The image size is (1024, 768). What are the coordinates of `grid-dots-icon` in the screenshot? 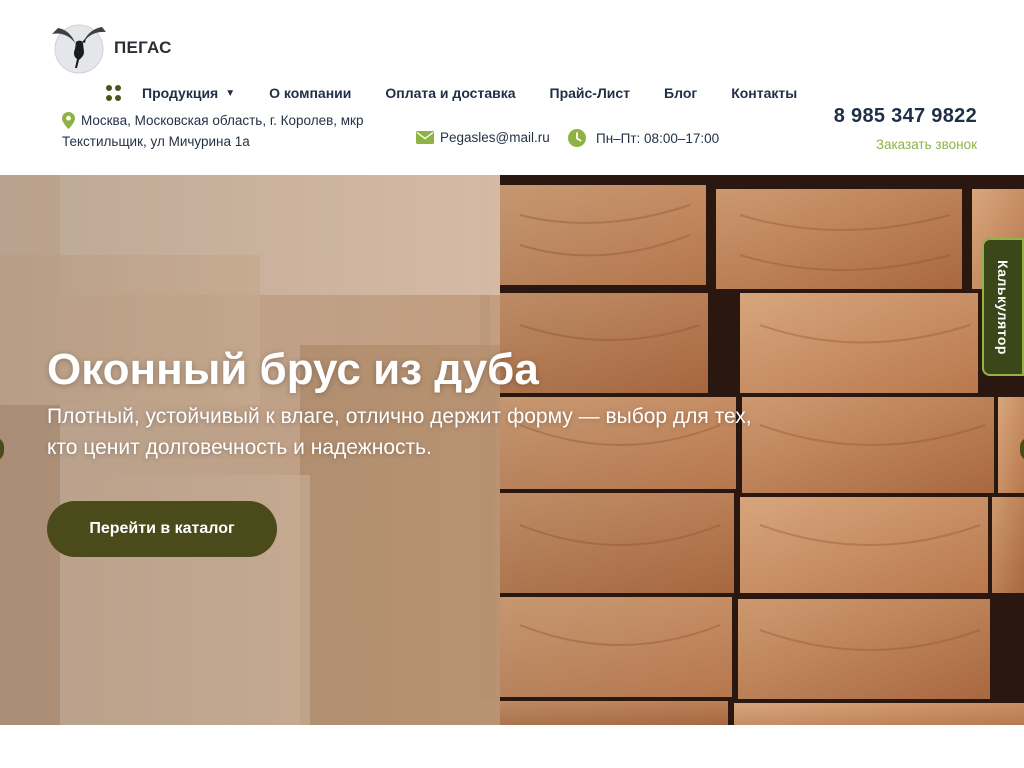 It's located at (114, 93).